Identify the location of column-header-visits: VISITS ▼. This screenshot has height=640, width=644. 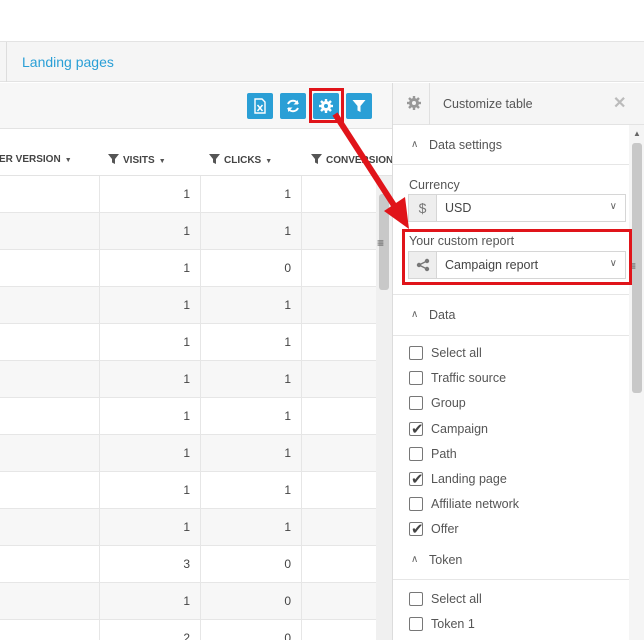
(137, 160).